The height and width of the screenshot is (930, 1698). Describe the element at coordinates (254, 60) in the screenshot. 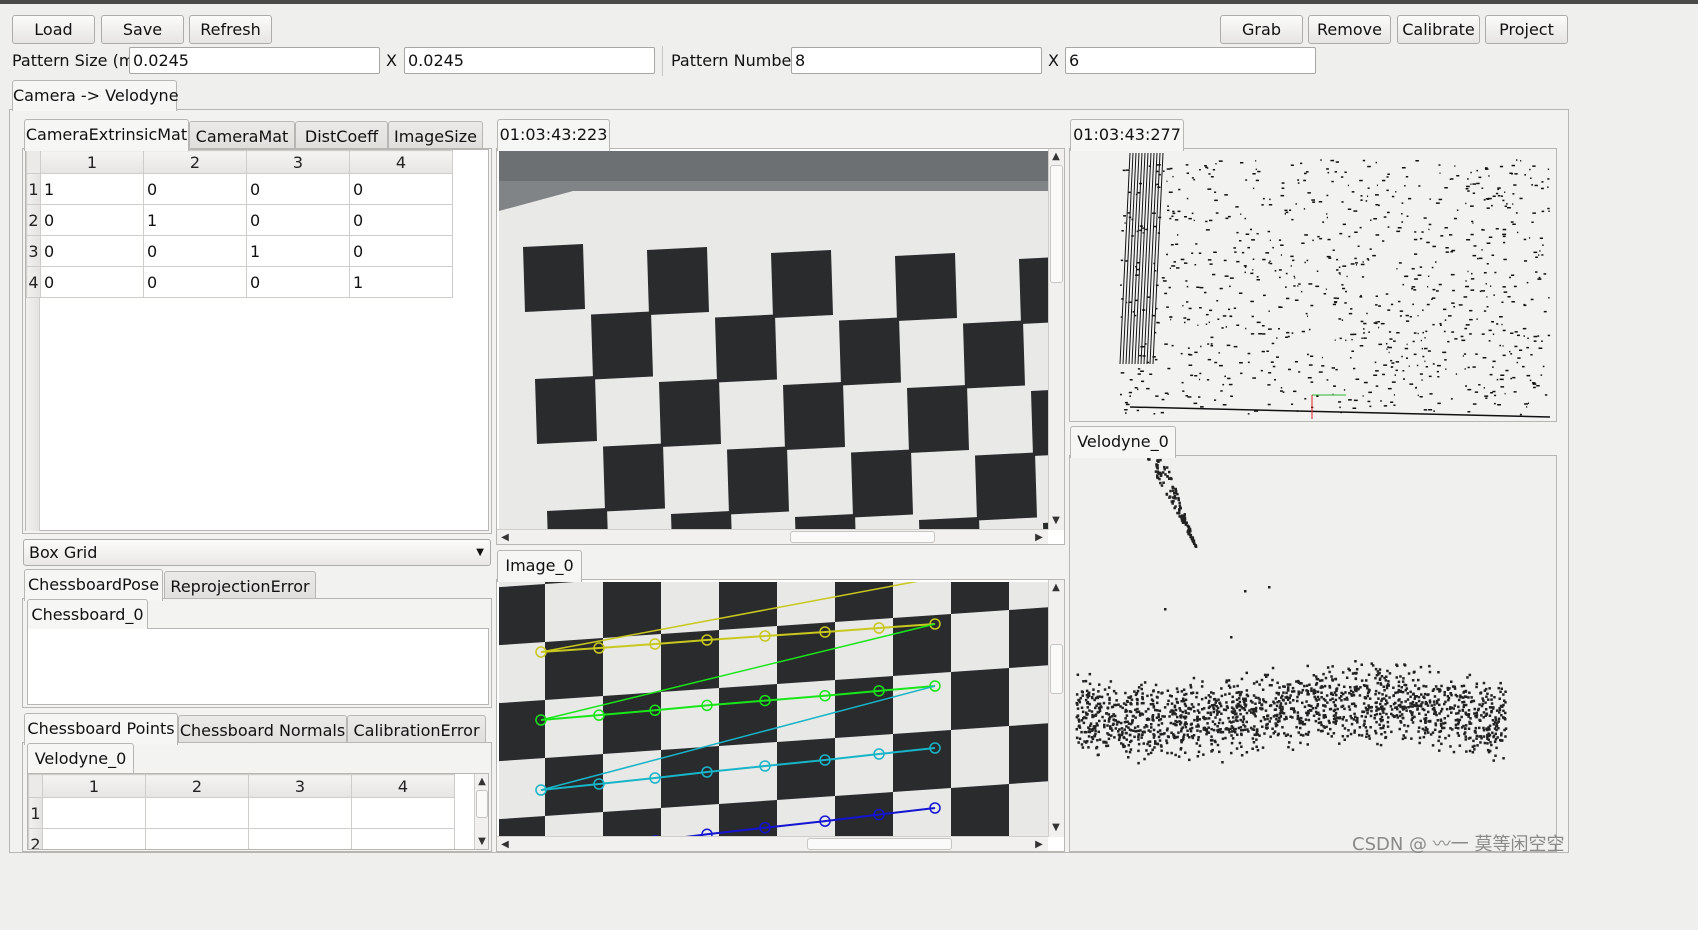

I see `pattern-size-x-input: 0.0245` at that location.